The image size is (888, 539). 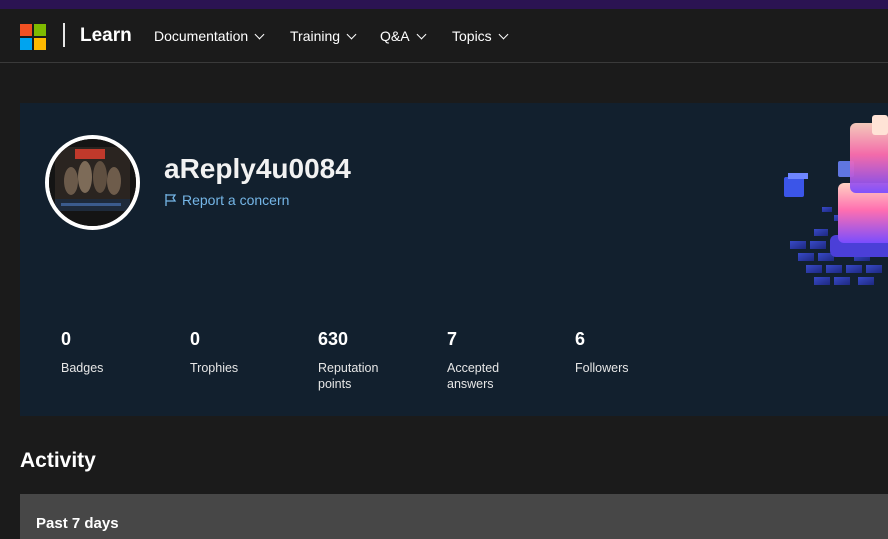 I want to click on activity-period-label: Past 7 days, so click(x=77, y=523).